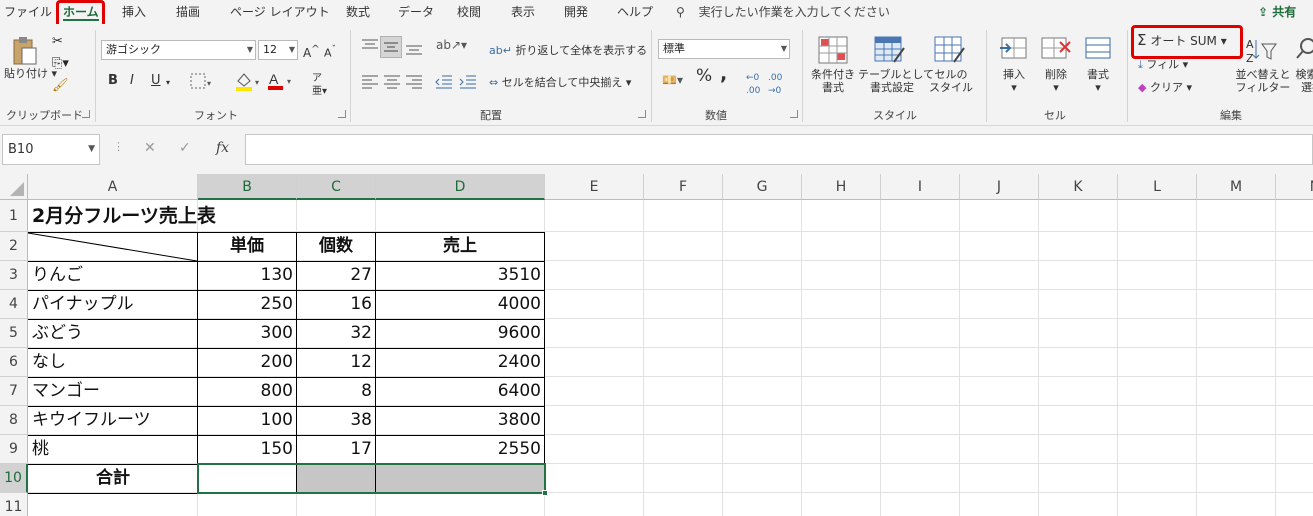 Image resolution: width=1313 pixels, height=516 pixels. I want to click on item-name: 桃, so click(113, 449).